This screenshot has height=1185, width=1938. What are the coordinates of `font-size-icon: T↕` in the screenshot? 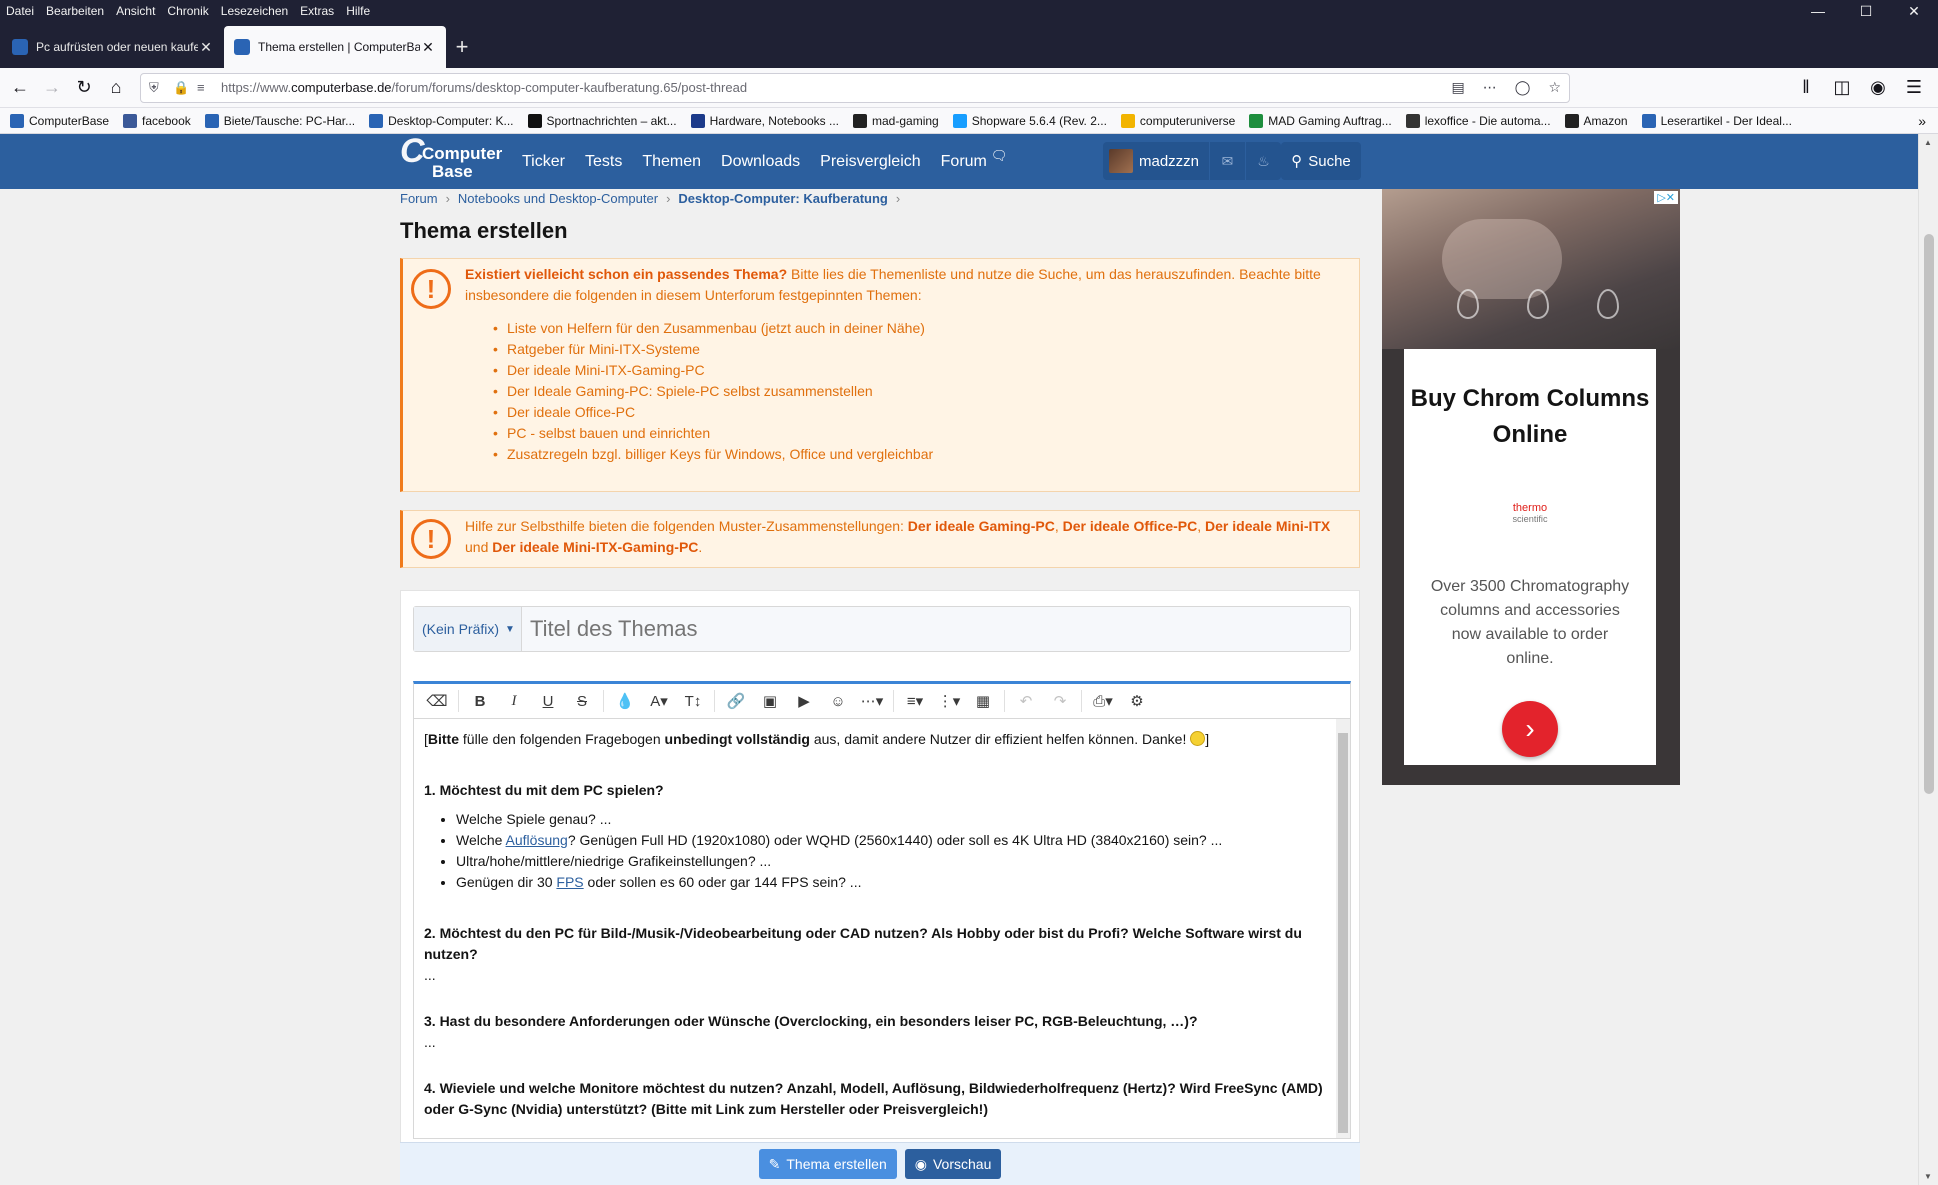 It's located at (693, 701).